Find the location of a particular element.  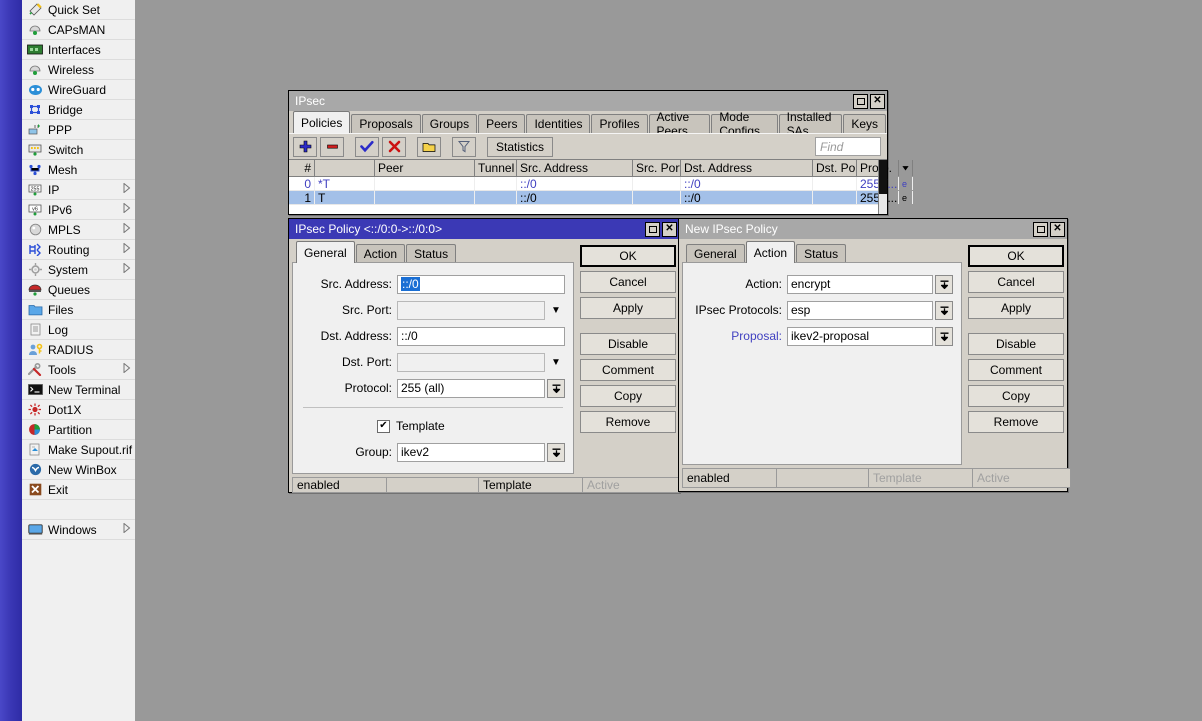

sidebar-item-queues: Queues is located at coordinates (78, 290).